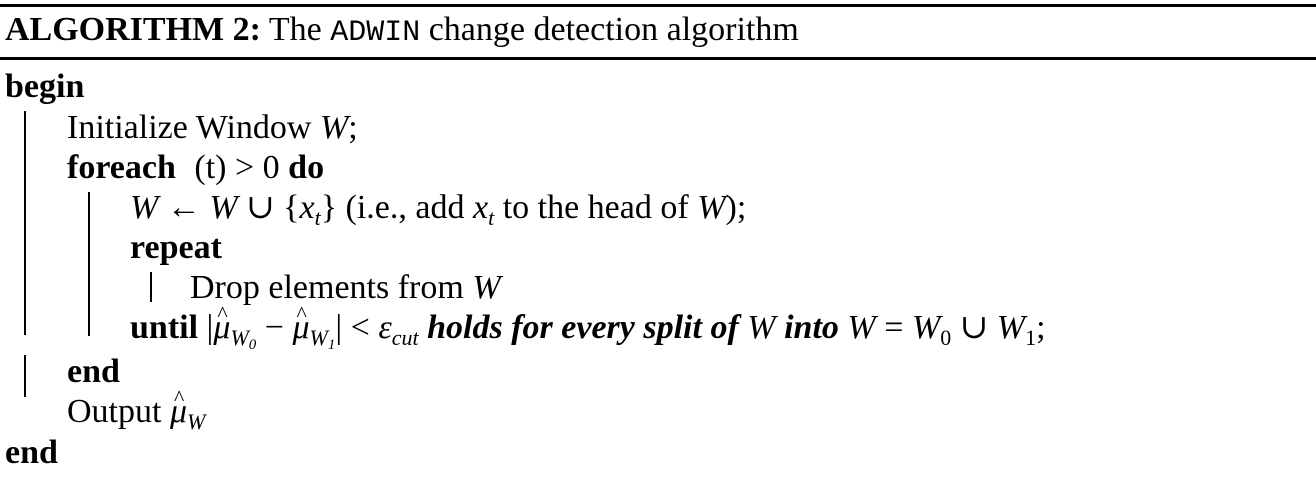 This screenshot has width=1316, height=484. I want to click on assign-arrow: ←, so click(184, 207).